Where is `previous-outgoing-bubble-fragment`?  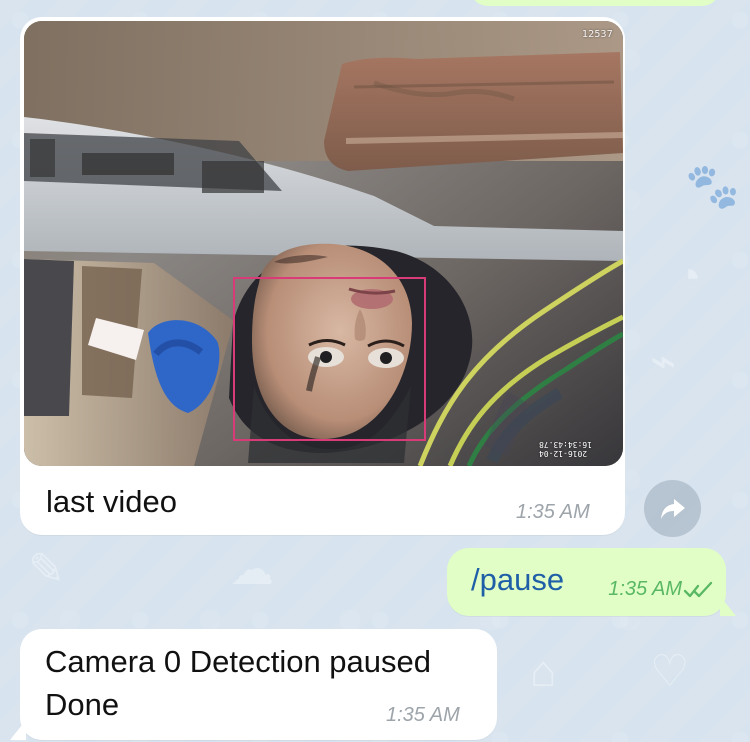 previous-outgoing-bubble-fragment is located at coordinates (595, 3).